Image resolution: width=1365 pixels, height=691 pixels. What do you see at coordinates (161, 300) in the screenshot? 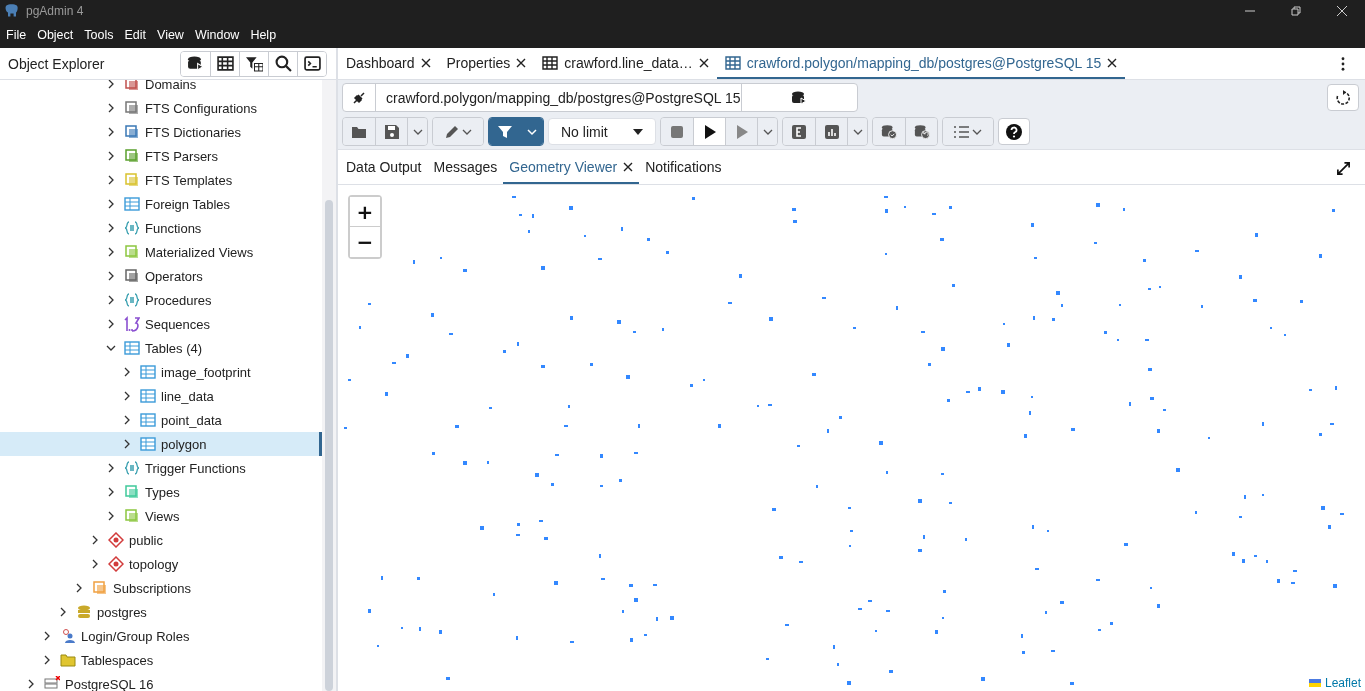
I see `tree-item: Procedures` at bounding box center [161, 300].